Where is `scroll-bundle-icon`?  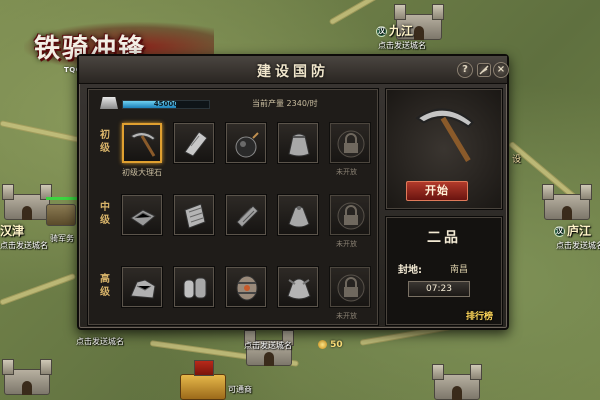
scroll-bundle-icon is located at coordinates (195, 288).